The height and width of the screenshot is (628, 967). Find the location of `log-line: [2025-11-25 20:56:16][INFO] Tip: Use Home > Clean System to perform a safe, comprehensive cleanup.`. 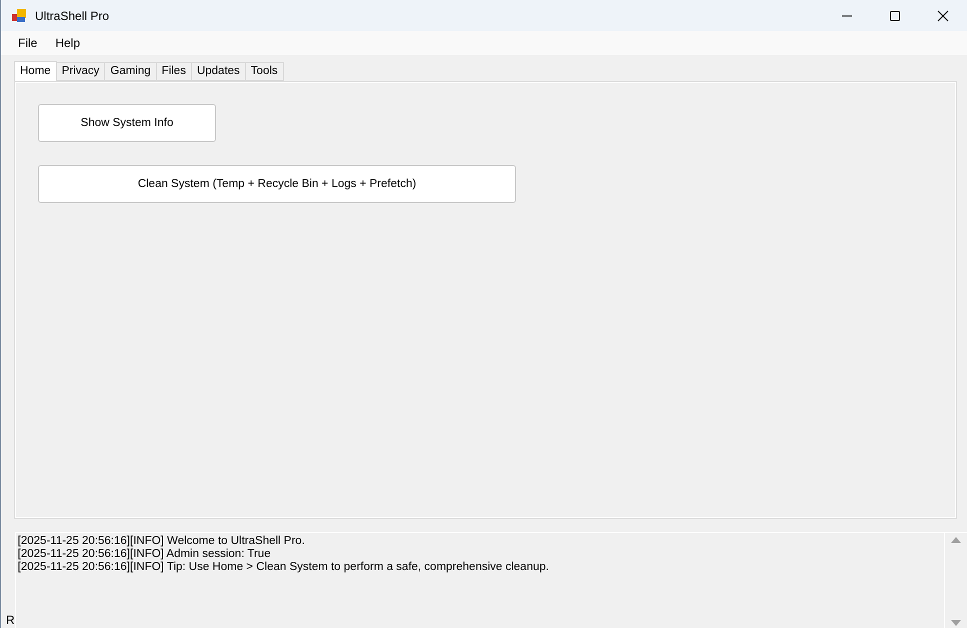

log-line: [2025-11-25 20:56:16][INFO] Tip: Use Home > Clean System to perform a safe, comprehensive cleanup. is located at coordinates (284, 567).